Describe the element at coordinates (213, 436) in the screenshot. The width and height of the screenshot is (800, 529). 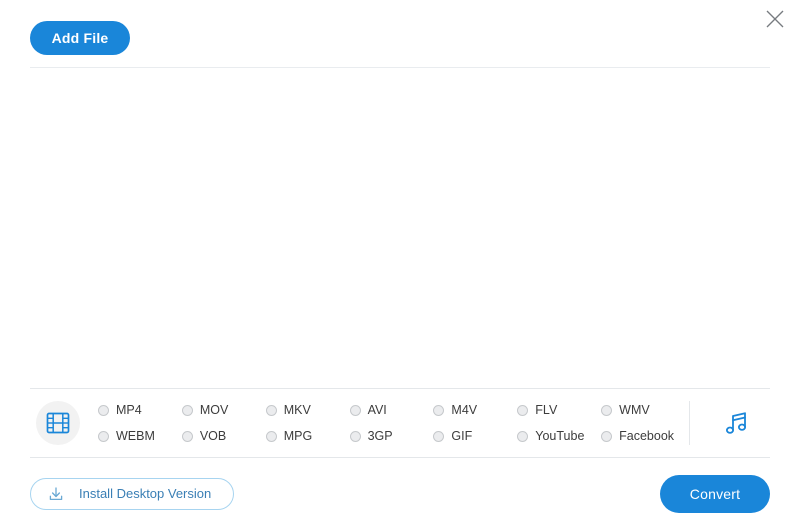
I see `format-option-label: VOB` at that location.